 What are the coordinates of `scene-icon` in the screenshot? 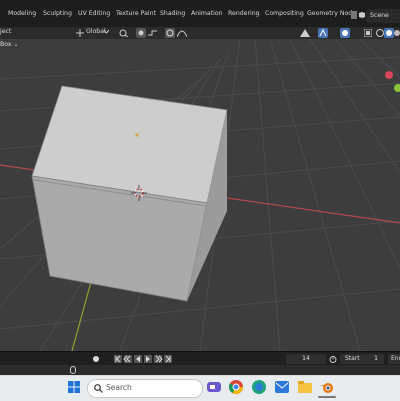 It's located at (362, 15).